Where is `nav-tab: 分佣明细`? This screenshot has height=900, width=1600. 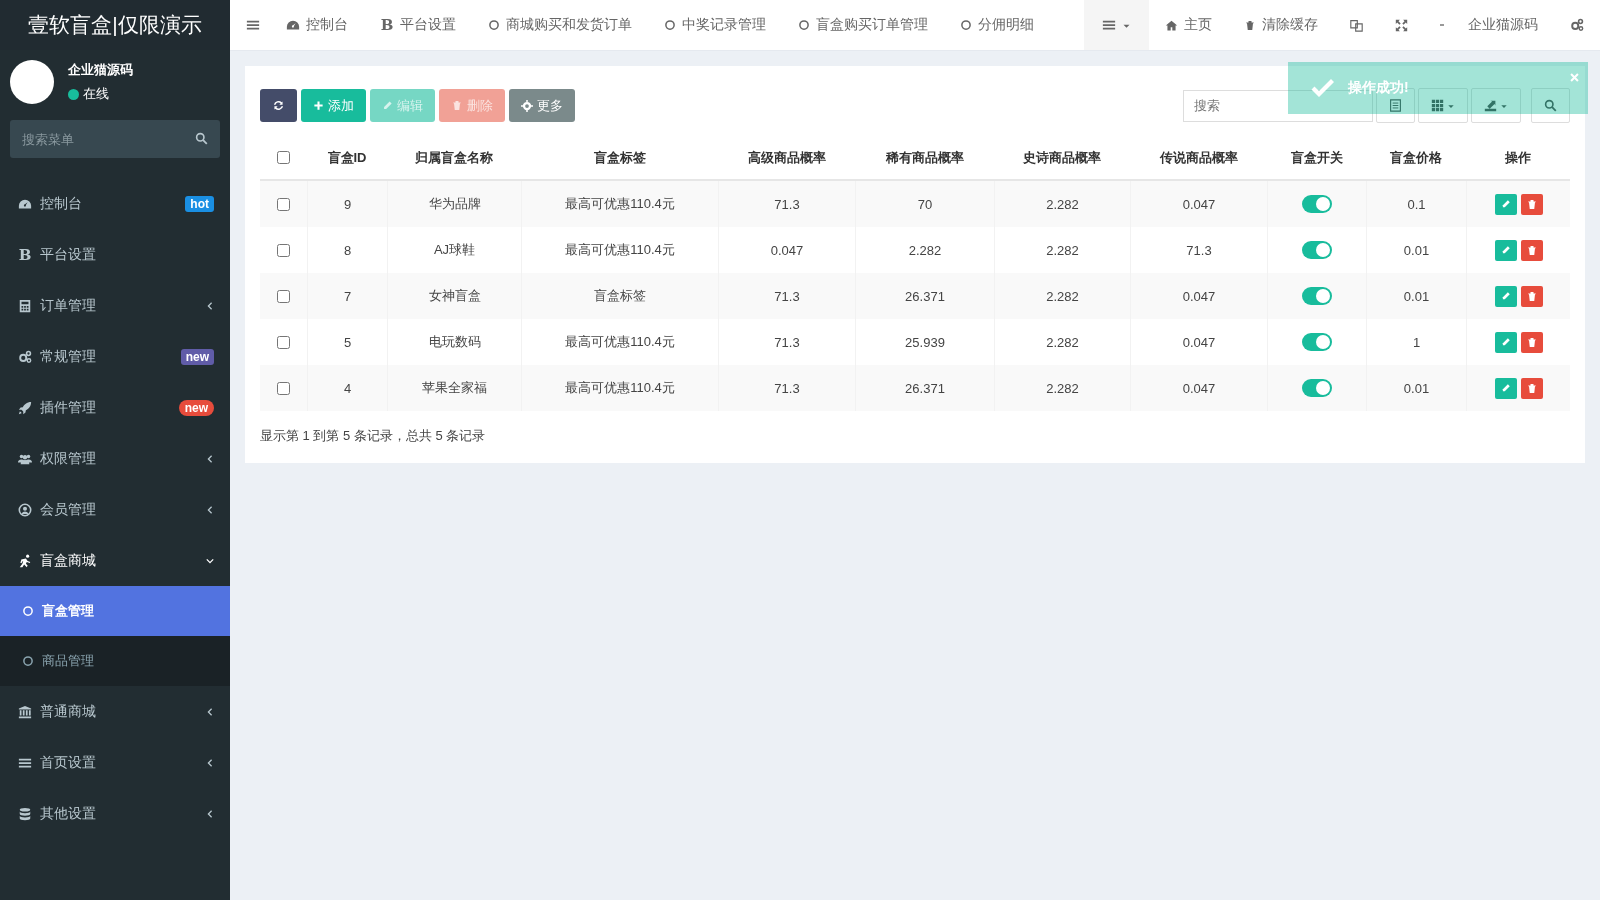
nav-tab: 分佣明细 is located at coordinates (997, 25).